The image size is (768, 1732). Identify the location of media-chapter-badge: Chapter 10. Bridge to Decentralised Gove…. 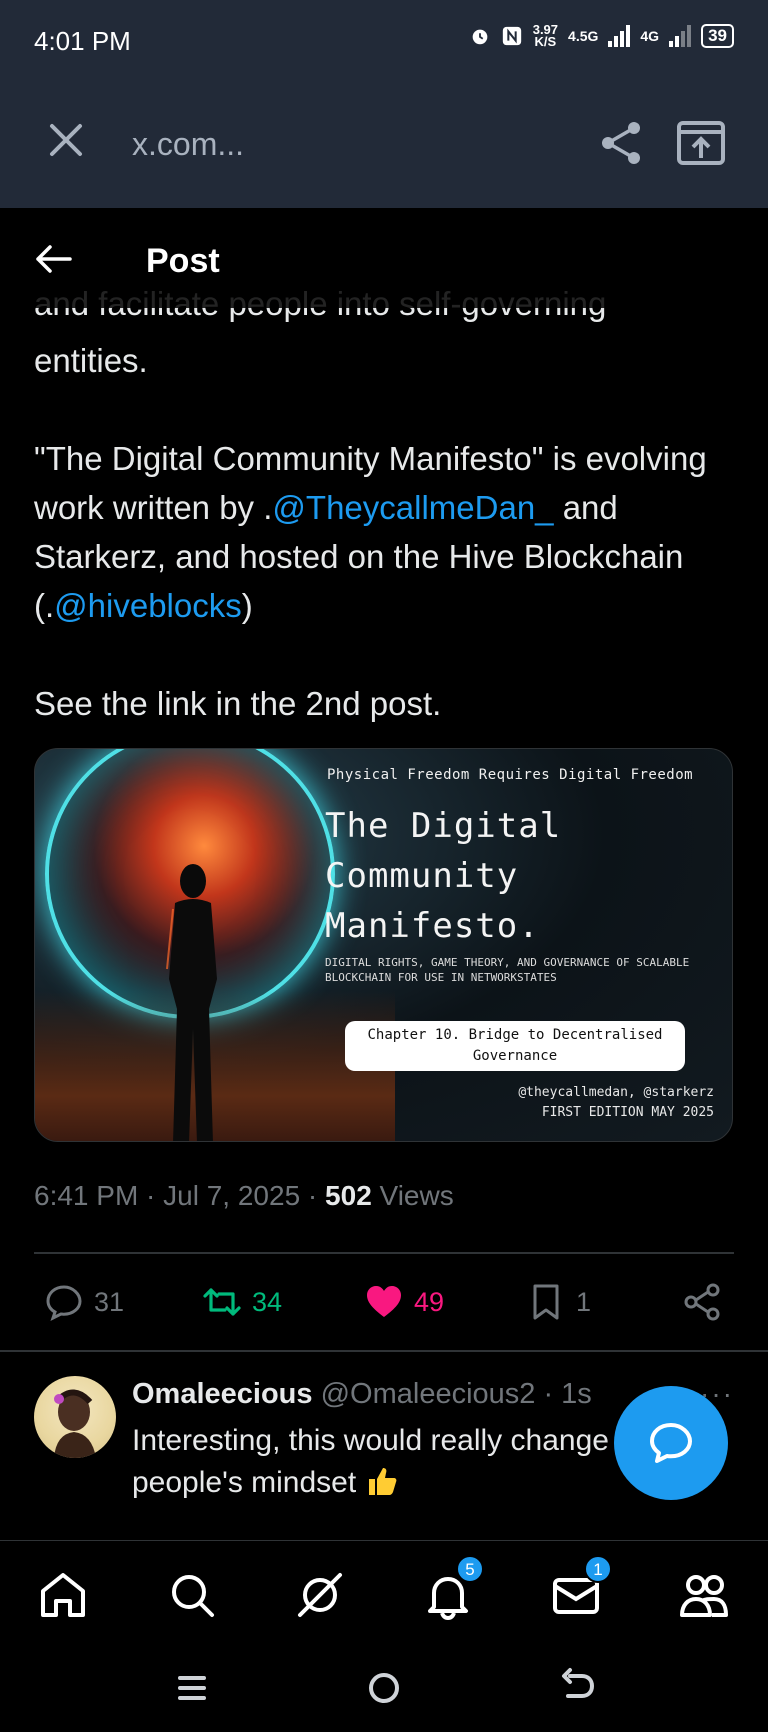
(515, 1046).